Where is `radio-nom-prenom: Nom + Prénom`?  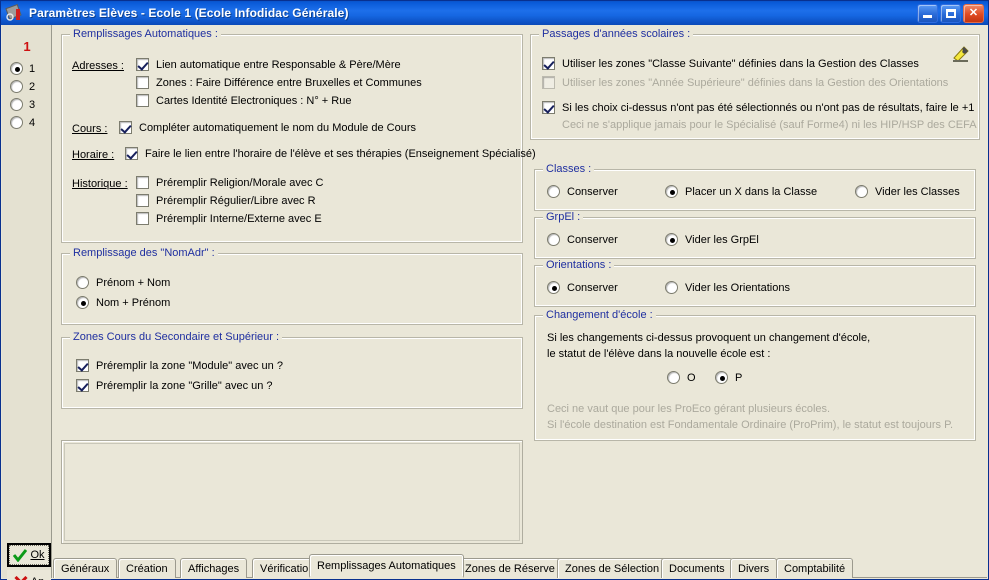 radio-nom-prenom: Nom + Prénom is located at coordinates (123, 302).